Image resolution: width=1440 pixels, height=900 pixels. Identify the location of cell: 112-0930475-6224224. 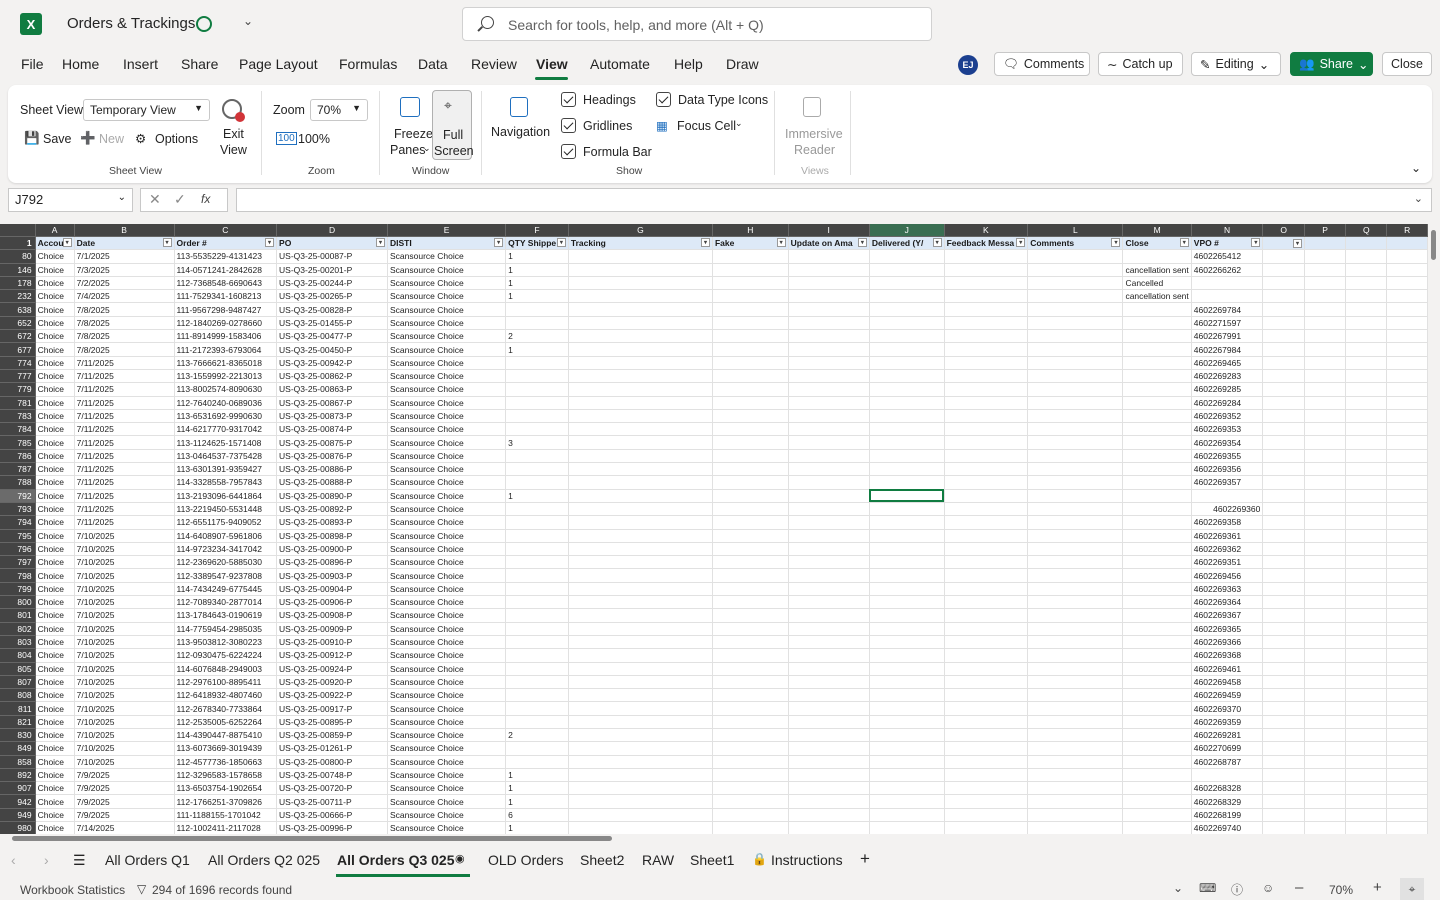
(226, 655).